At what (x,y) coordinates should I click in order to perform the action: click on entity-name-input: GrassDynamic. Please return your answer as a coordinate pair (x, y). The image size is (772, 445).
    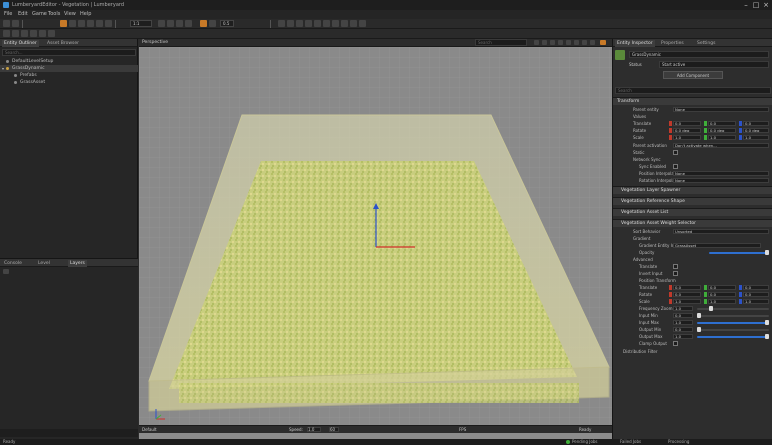
    Looking at the image, I should click on (699, 54).